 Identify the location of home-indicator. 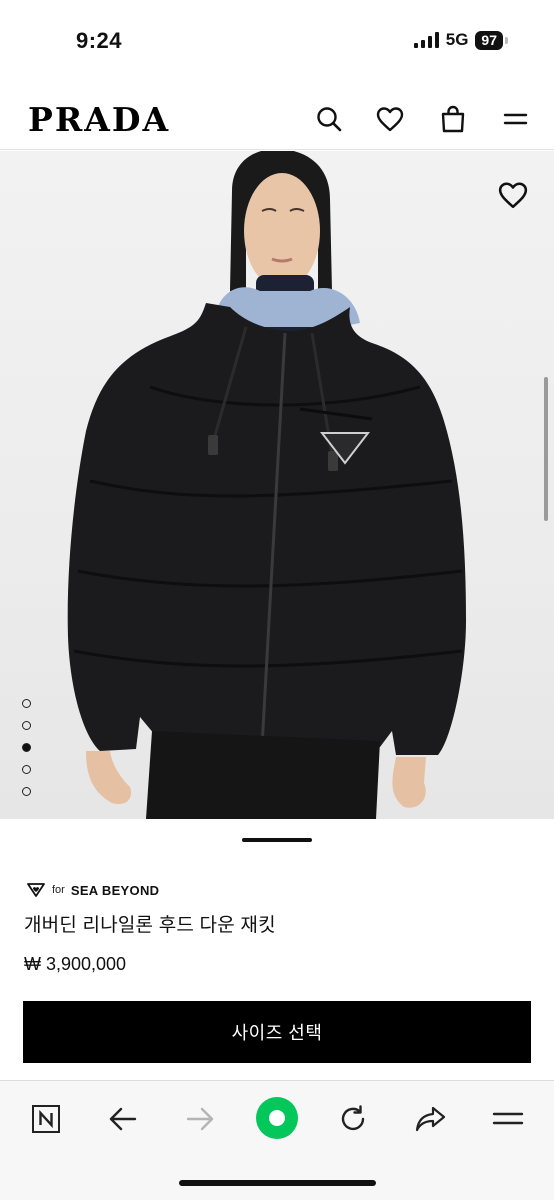
(277, 1183).